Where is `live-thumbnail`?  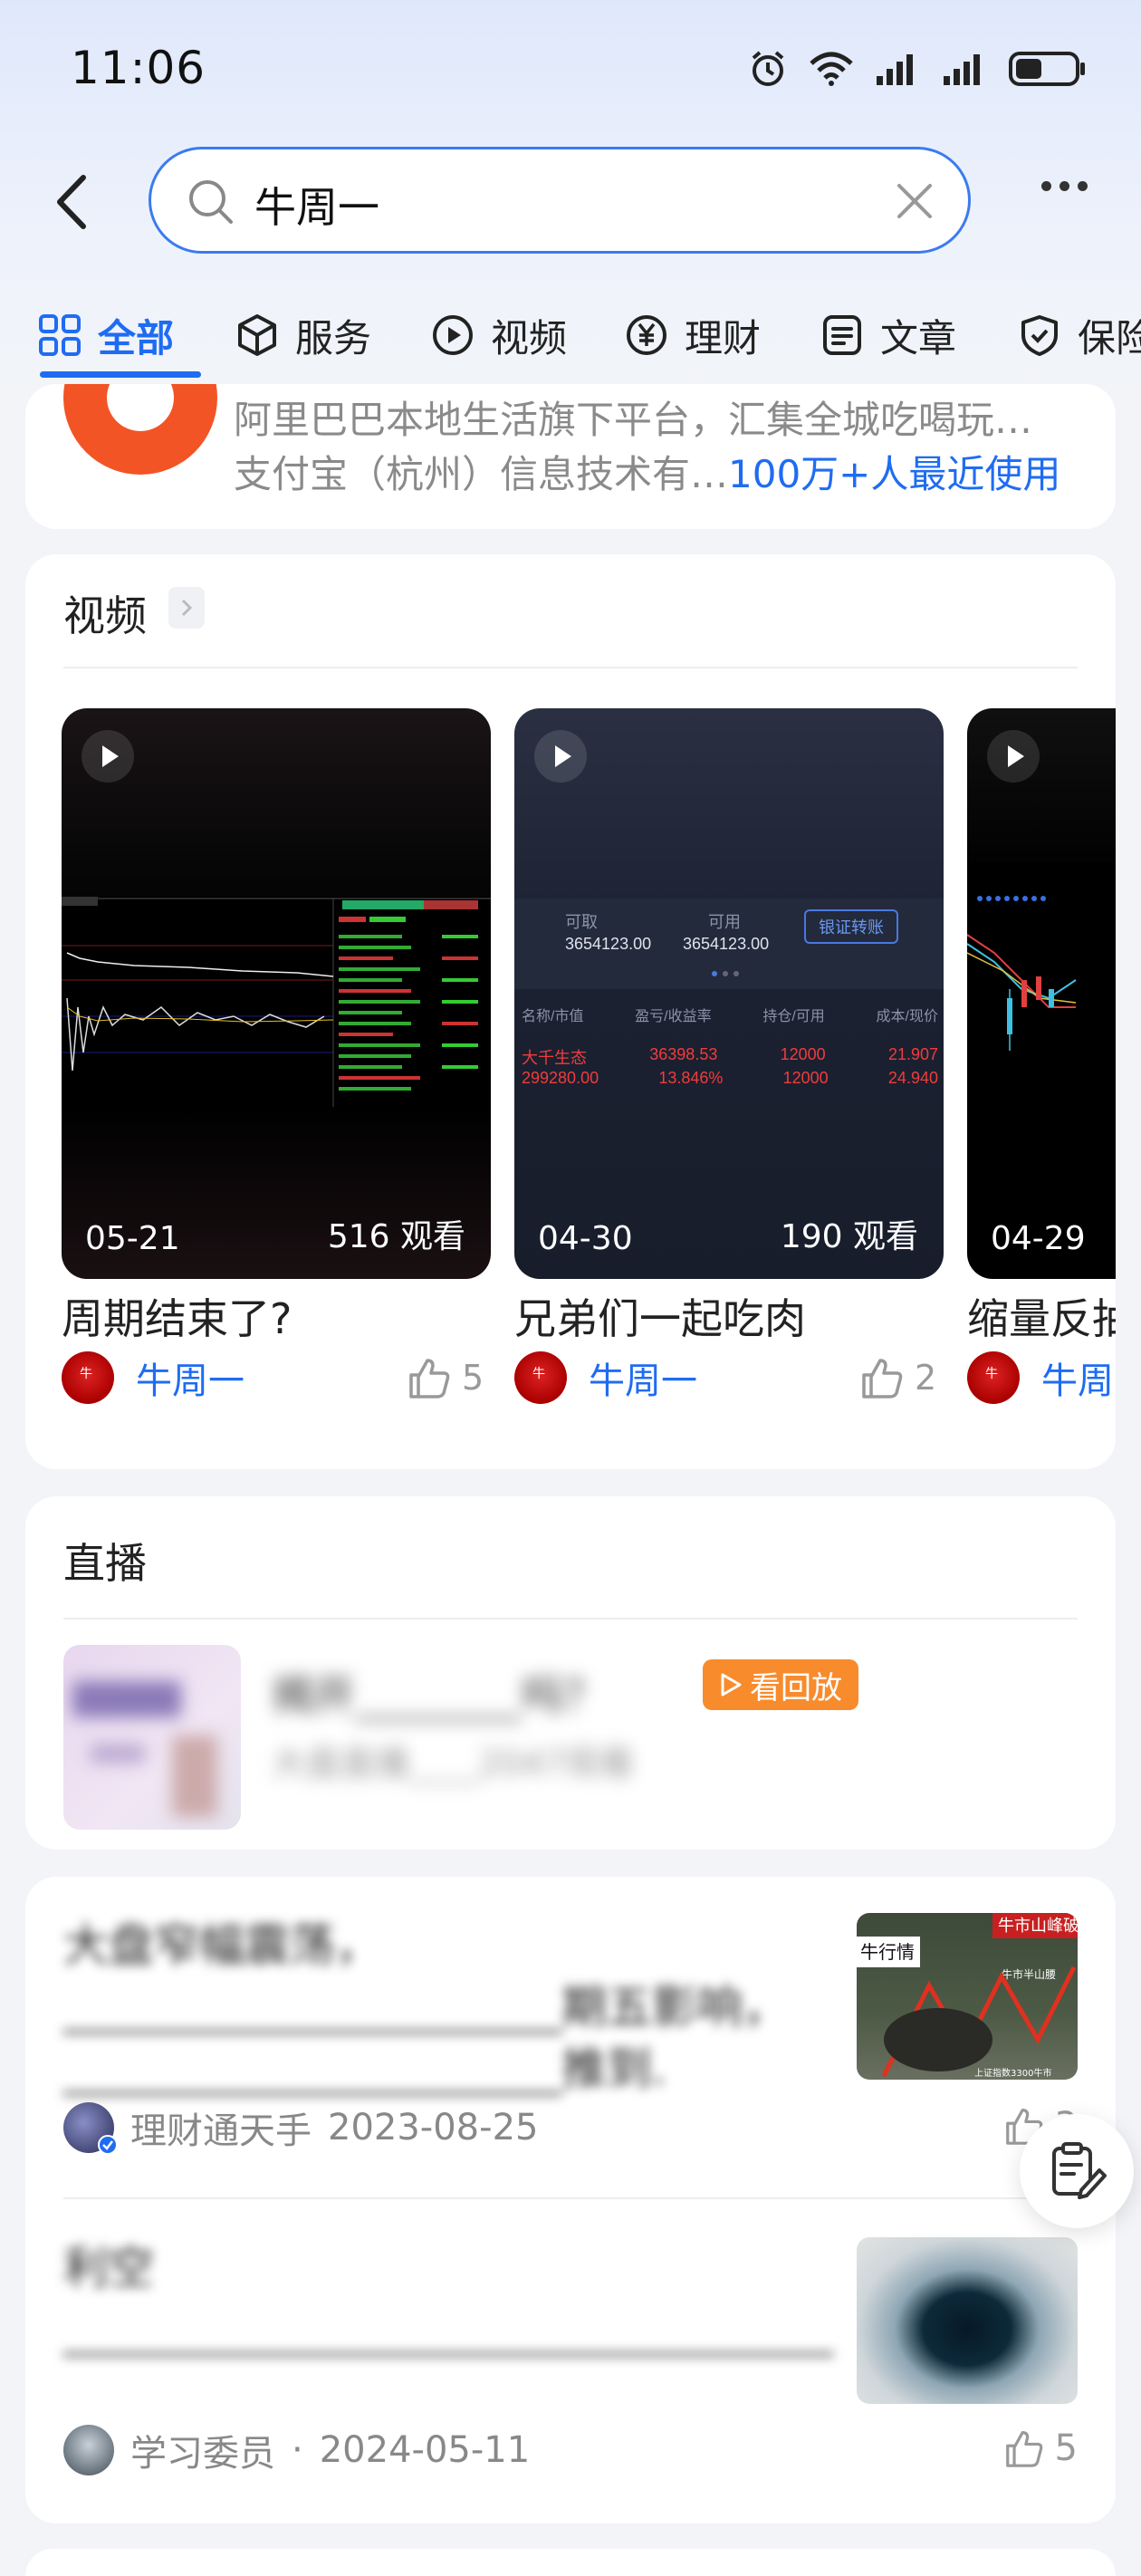 live-thumbnail is located at coordinates (152, 1737).